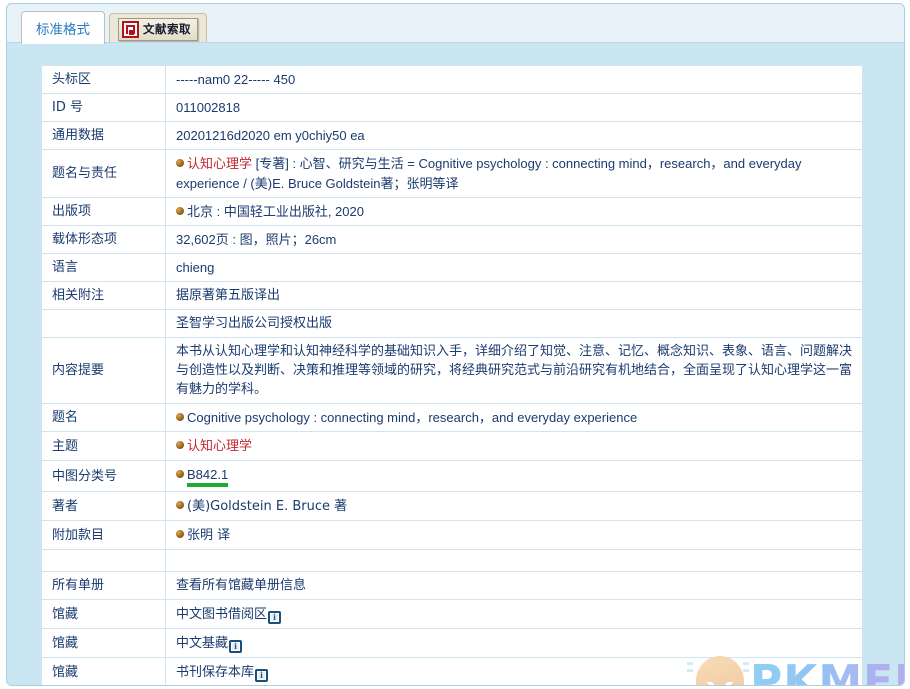 This screenshot has height=689, width=910. What do you see at coordinates (514, 79) in the screenshot?
I see `row-value: -----nam0 22----- 450` at bounding box center [514, 79].